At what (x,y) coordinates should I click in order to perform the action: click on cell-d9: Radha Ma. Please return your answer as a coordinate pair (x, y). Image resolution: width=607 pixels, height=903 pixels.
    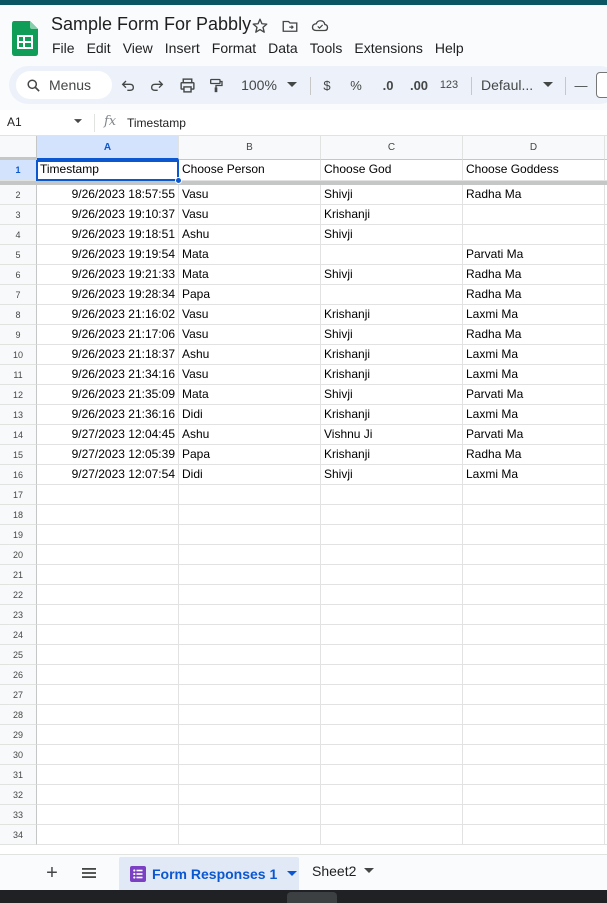
    Looking at the image, I should click on (534, 335).